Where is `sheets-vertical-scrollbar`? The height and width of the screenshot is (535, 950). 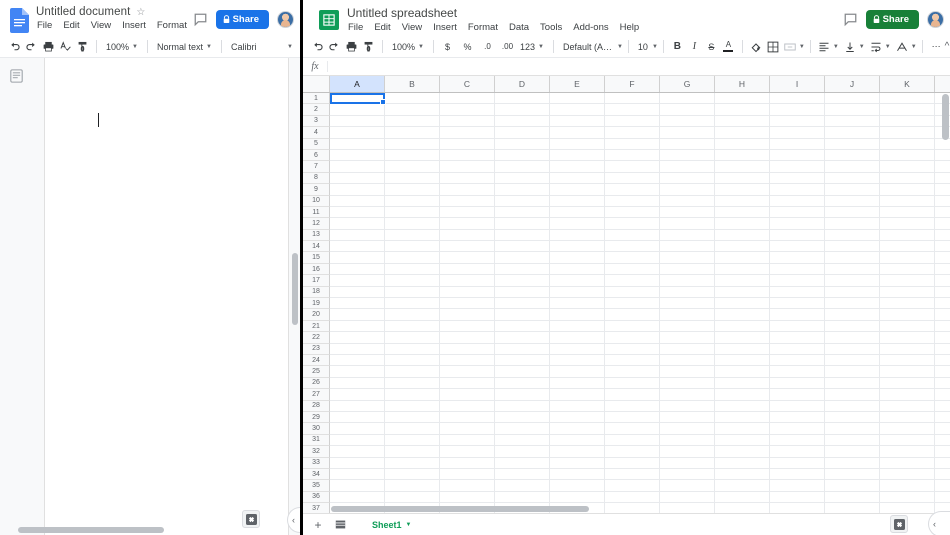 sheets-vertical-scrollbar is located at coordinates (945, 117).